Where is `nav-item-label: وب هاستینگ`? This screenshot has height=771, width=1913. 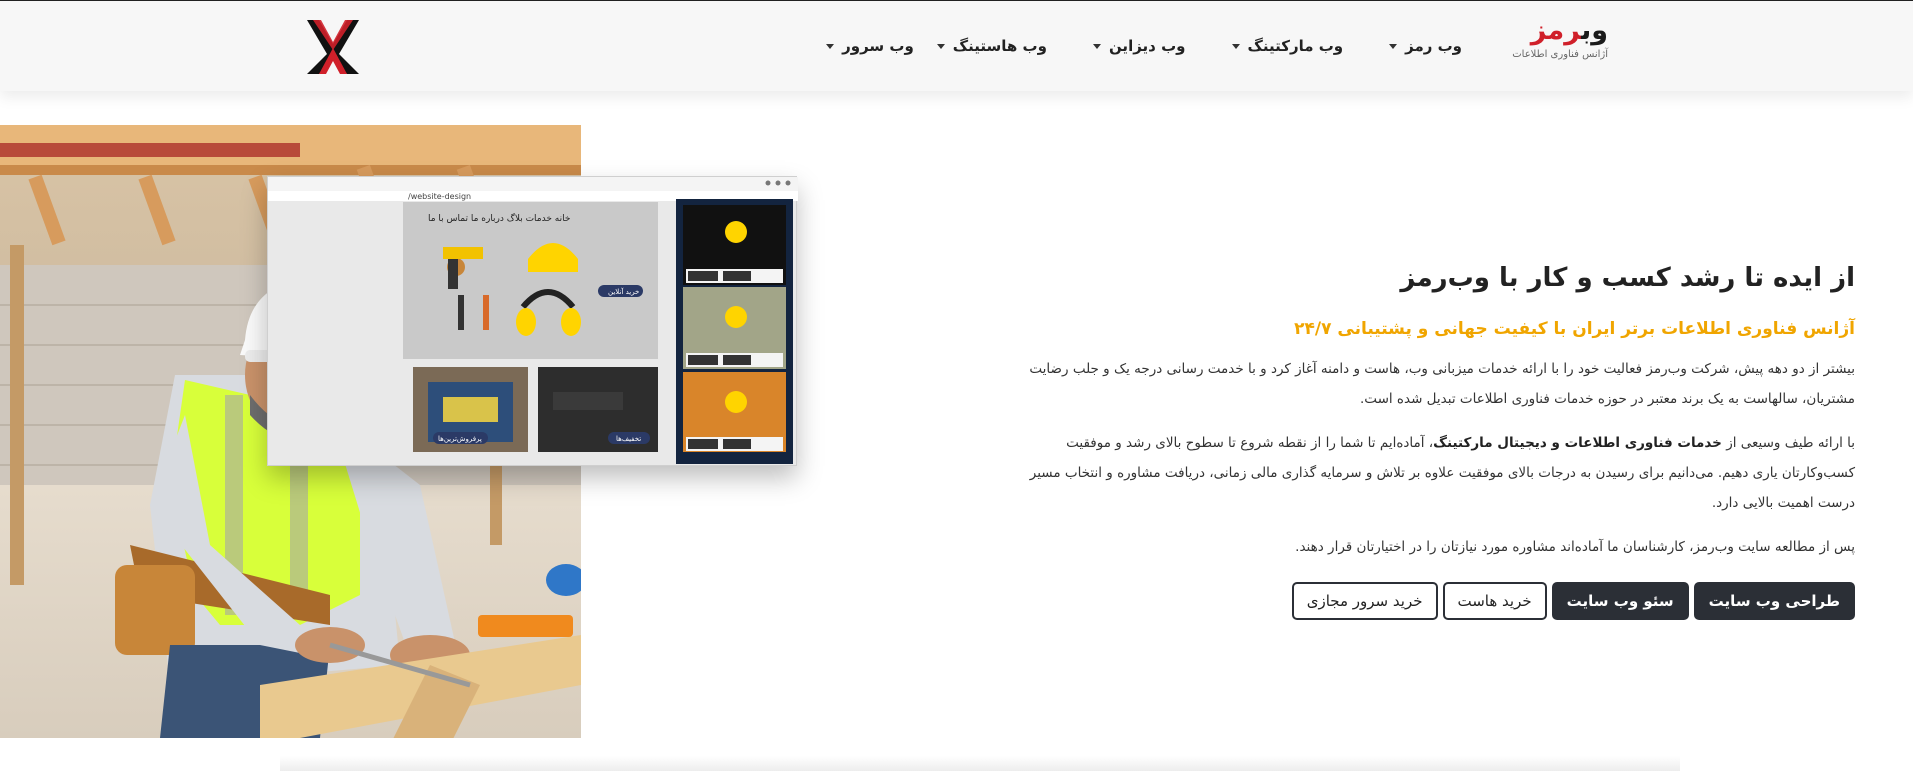
nav-item-label: وب هاستینگ is located at coordinates (999, 46).